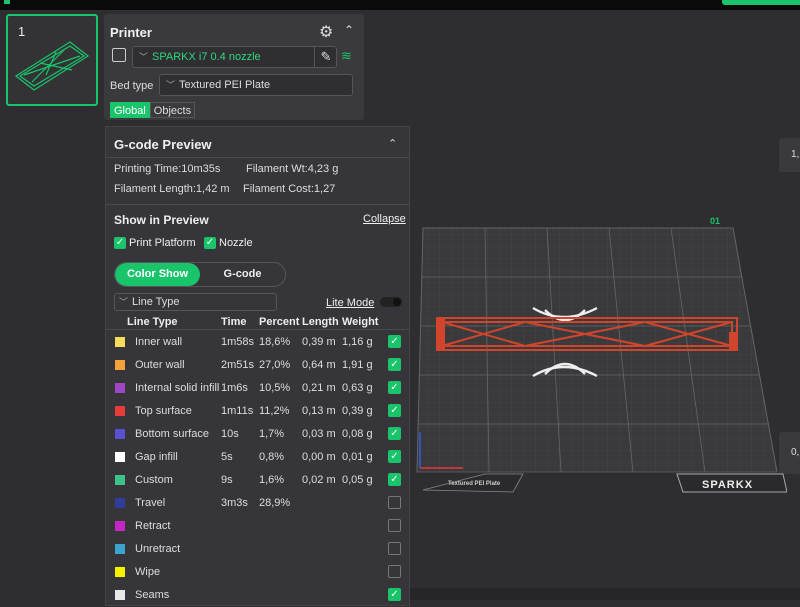 The height and width of the screenshot is (607, 800). Describe the element at coordinates (326, 32) in the screenshot. I see `gear-icon: ⚙` at that location.